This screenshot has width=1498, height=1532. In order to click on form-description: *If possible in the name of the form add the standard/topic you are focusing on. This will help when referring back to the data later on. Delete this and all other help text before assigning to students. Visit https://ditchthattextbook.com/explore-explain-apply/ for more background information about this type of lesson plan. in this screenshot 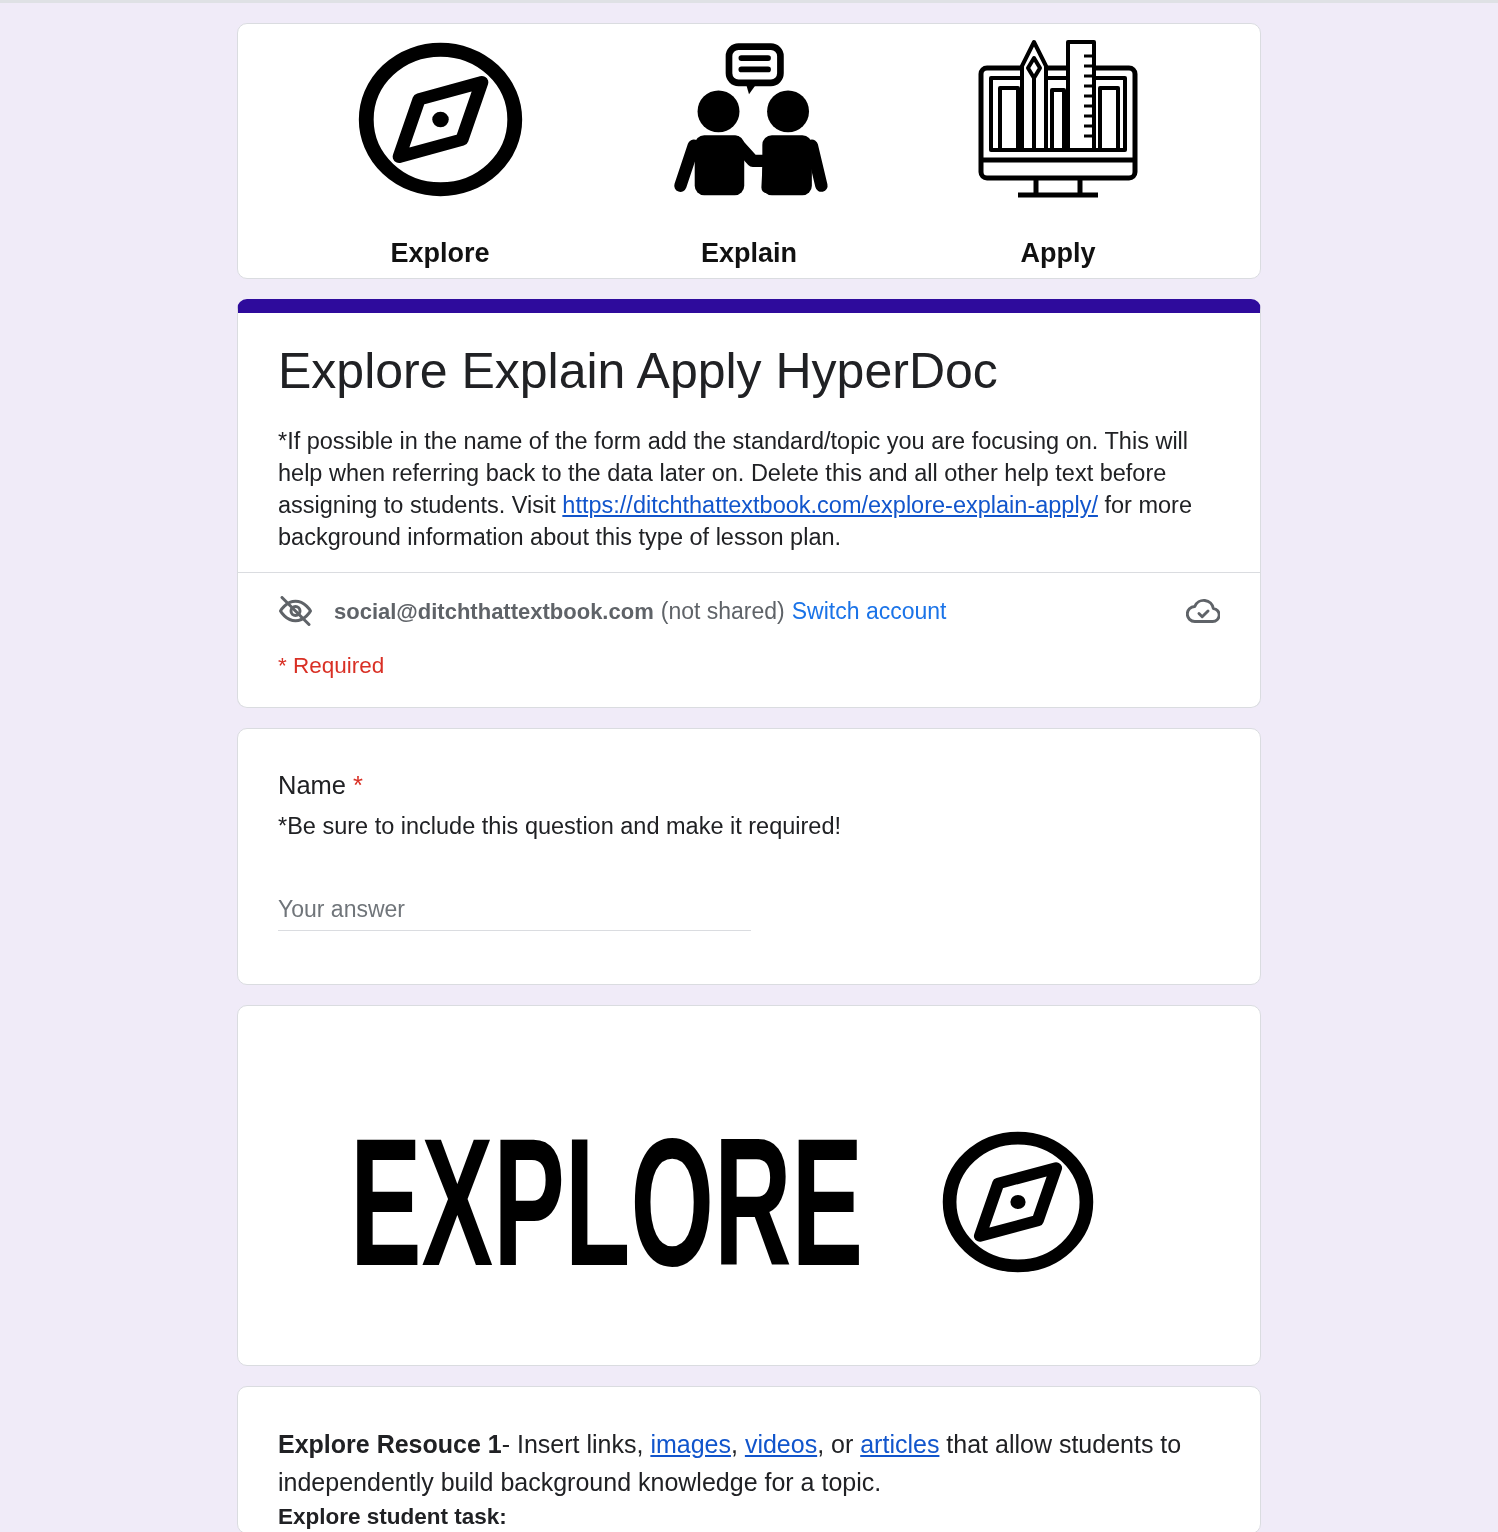, I will do `click(735, 489)`.